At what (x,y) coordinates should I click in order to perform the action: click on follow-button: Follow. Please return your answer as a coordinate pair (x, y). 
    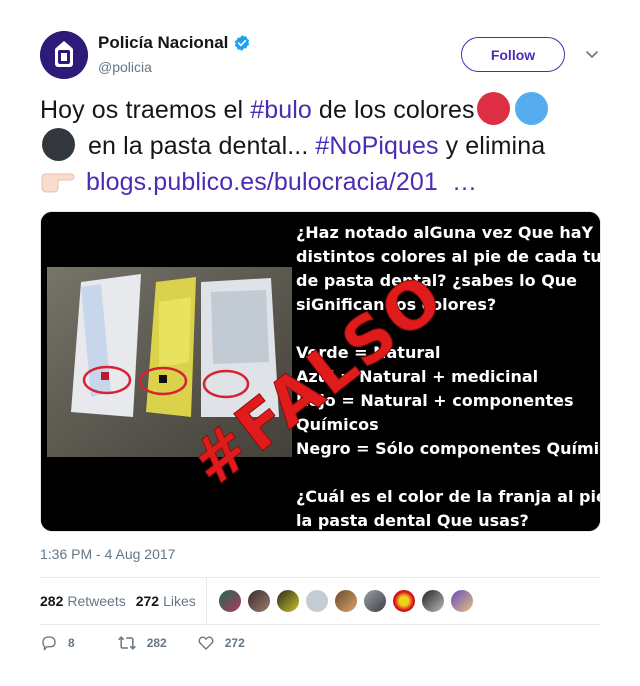
    Looking at the image, I should click on (513, 54).